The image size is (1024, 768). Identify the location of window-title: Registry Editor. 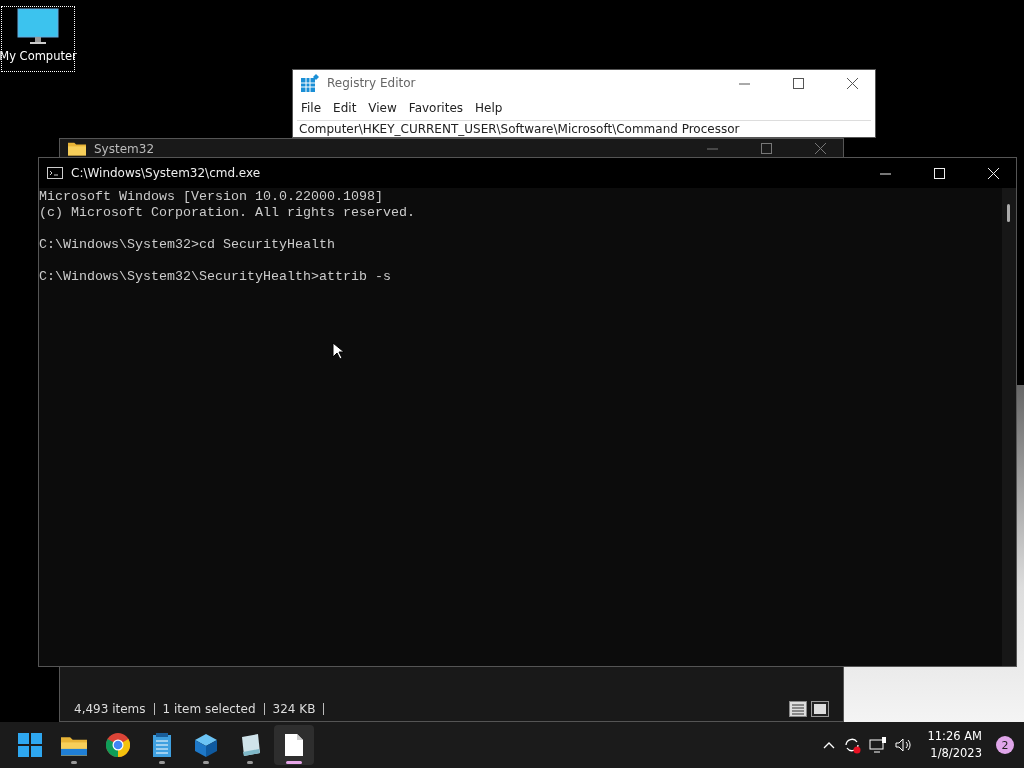
(372, 83).